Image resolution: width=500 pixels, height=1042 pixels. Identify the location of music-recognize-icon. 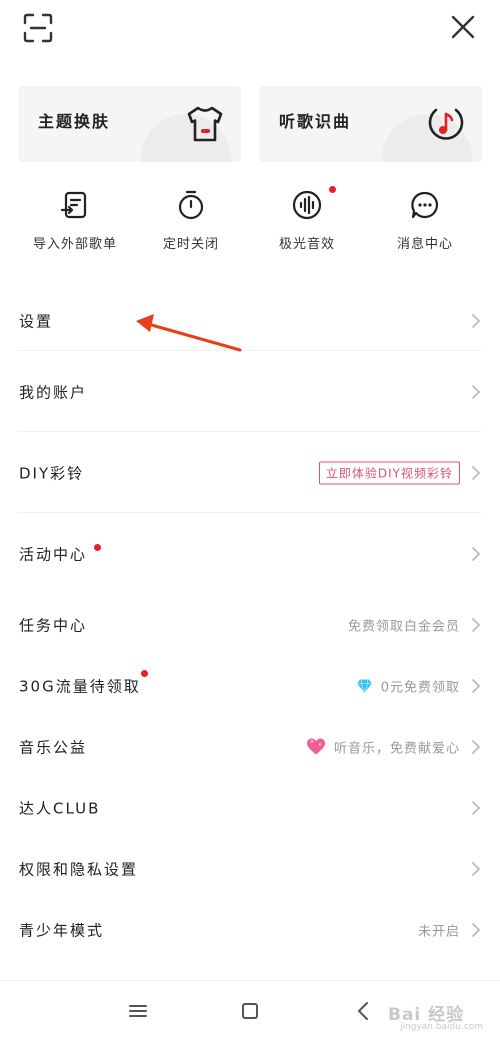
(446, 124).